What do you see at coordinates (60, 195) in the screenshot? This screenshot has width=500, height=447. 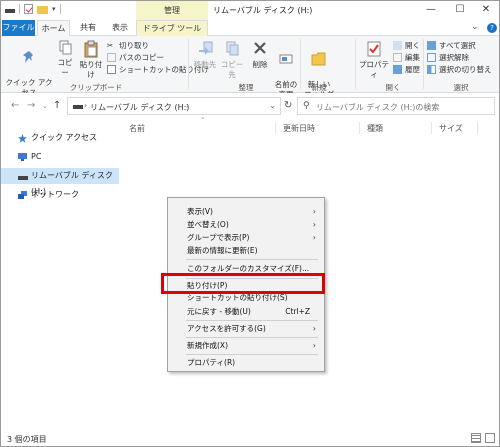 I see `nav-item-network: ネットワーク` at bounding box center [60, 195].